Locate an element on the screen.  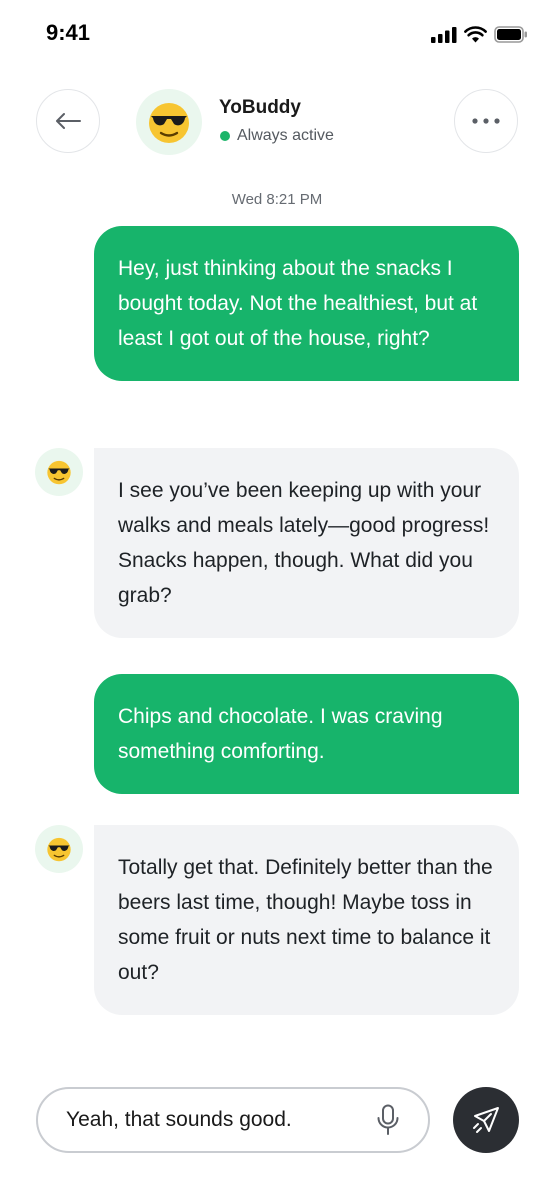
back-button is located at coordinates (68, 121).